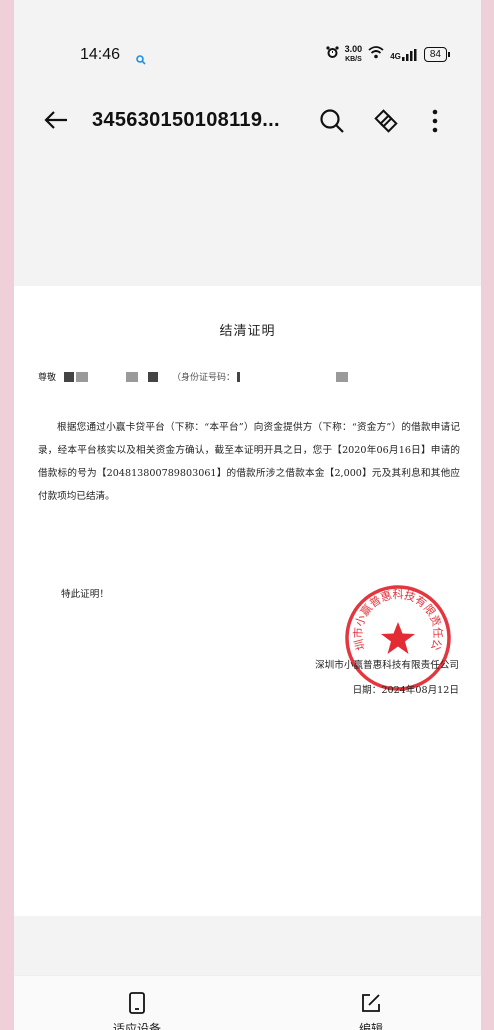  I want to click on company-name: 深圳市小赢普惠科技有限责任公司, so click(387, 665).